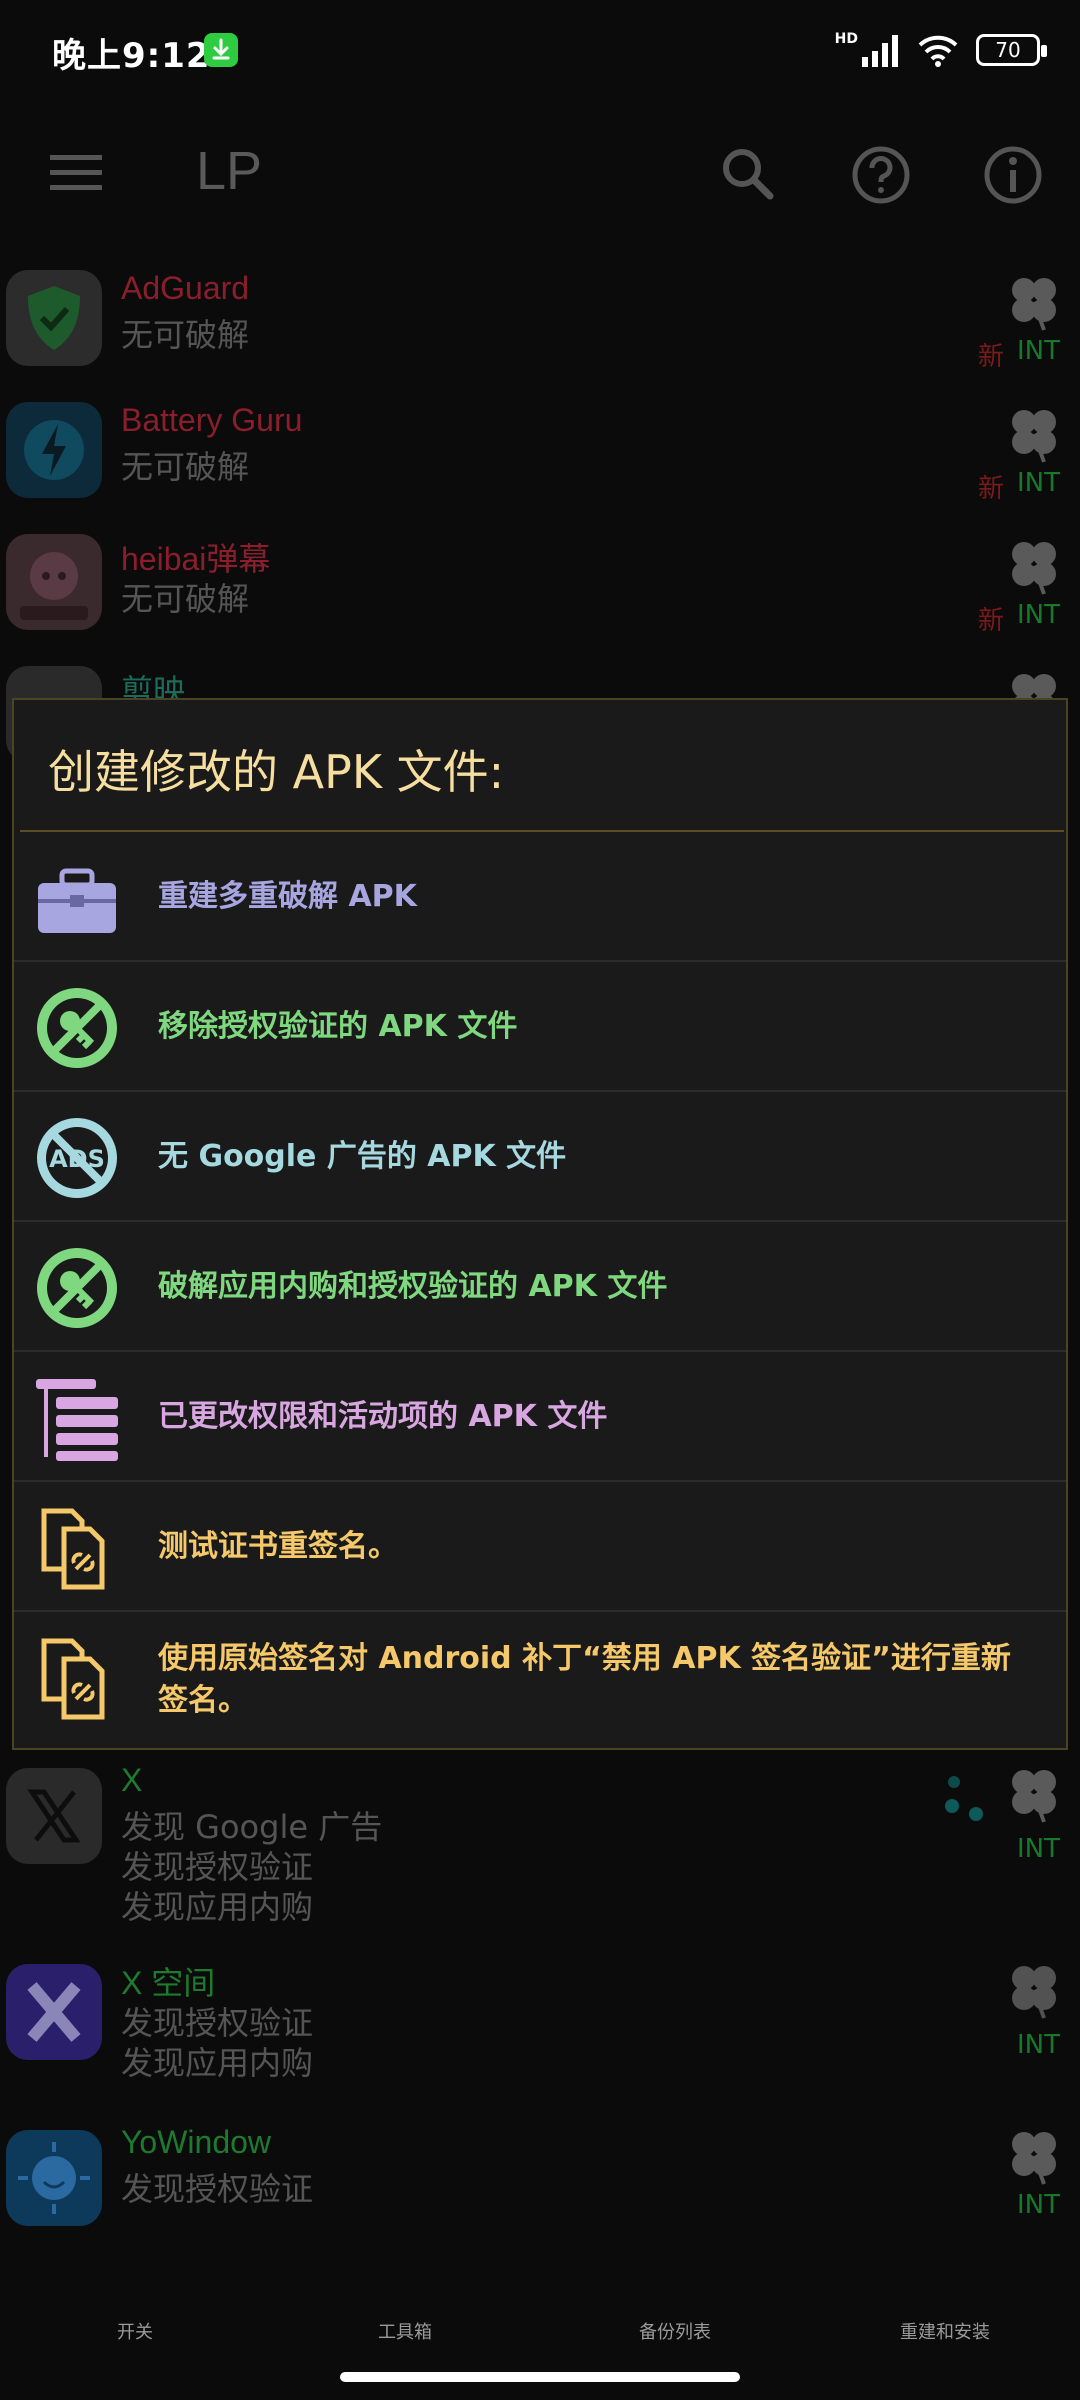 The height and width of the screenshot is (2400, 1080). I want to click on status-bar: 晚上9:12 HD 70, so click(540, 50).